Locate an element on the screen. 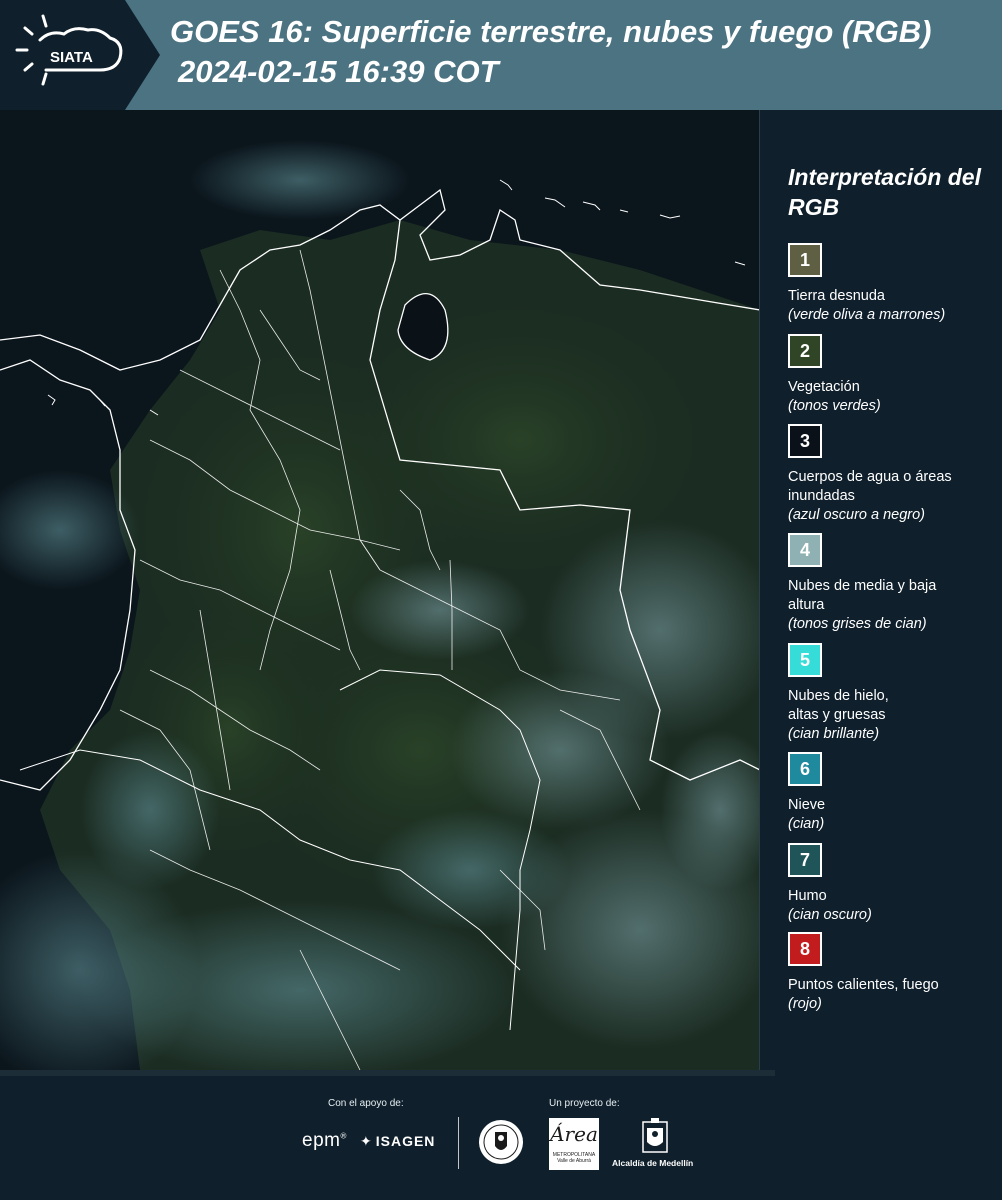 This screenshot has height=1200, width=1002. footer-strip is located at coordinates (387, 1073).